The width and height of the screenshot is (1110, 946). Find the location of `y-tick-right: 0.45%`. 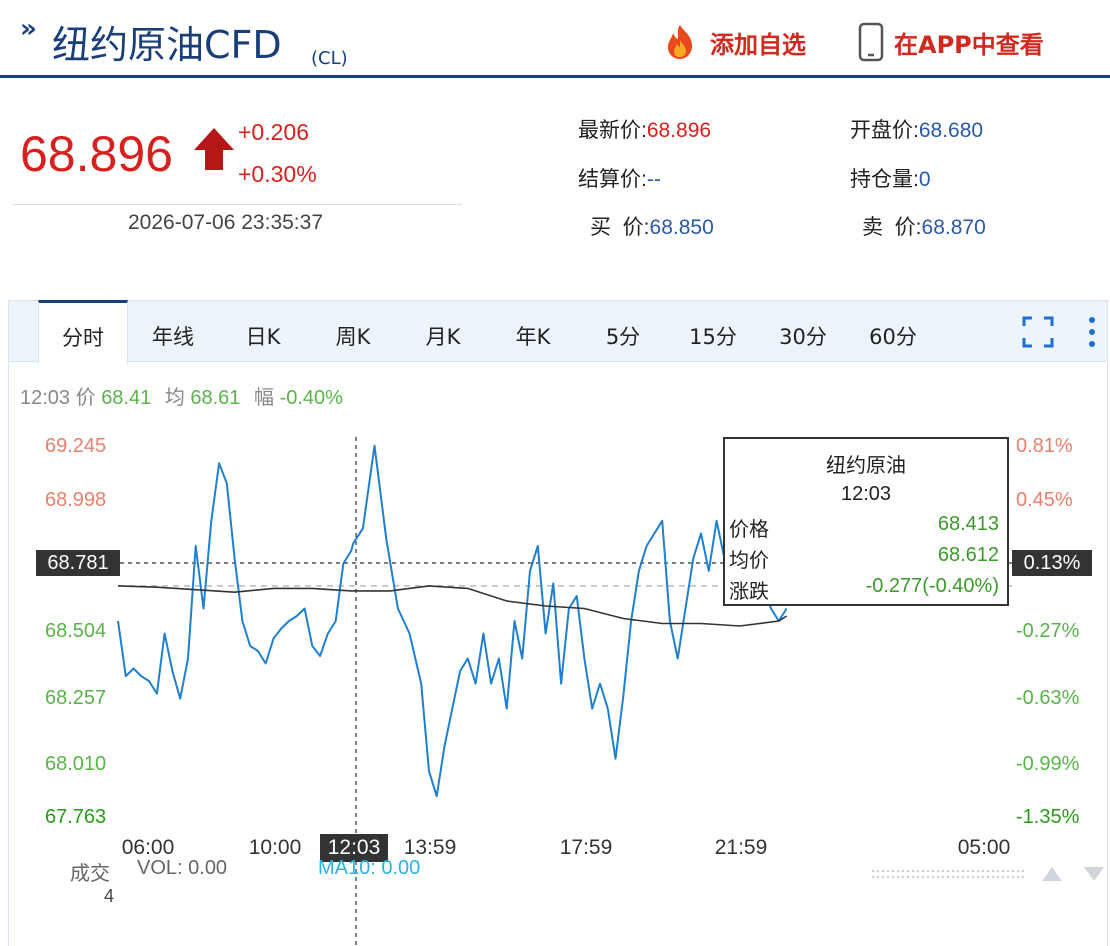

y-tick-right: 0.45% is located at coordinates (1044, 500).